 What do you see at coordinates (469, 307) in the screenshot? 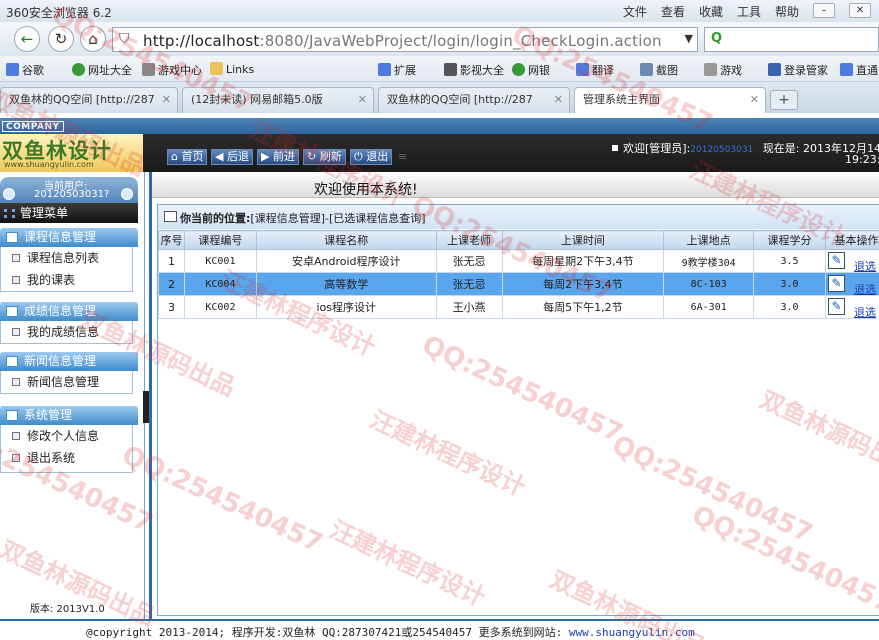
I see `row-teacher: 王小燕` at bounding box center [469, 307].